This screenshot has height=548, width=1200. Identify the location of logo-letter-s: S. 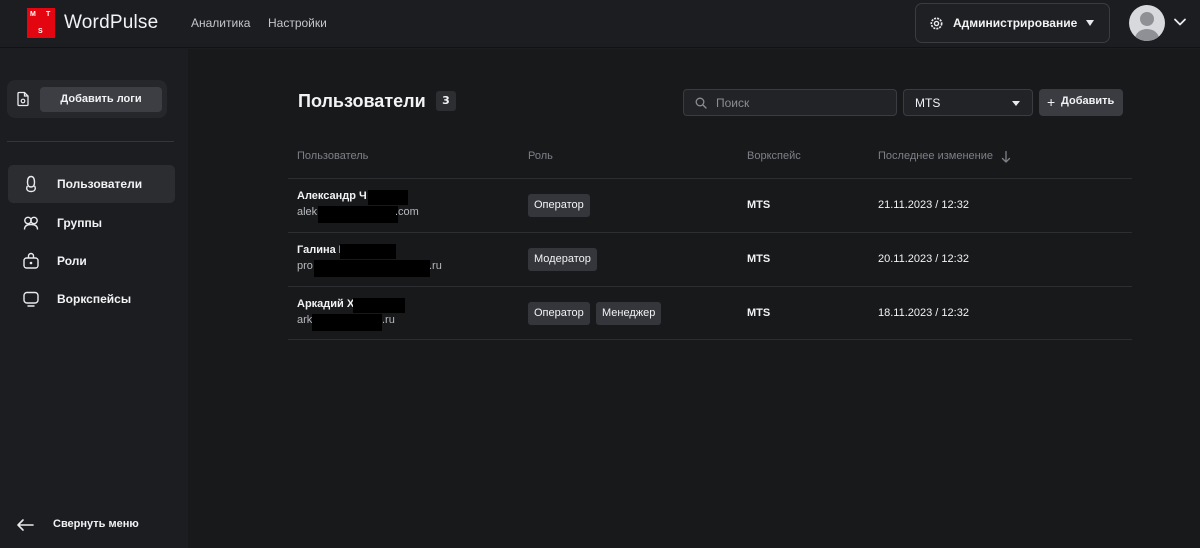
(40, 31).